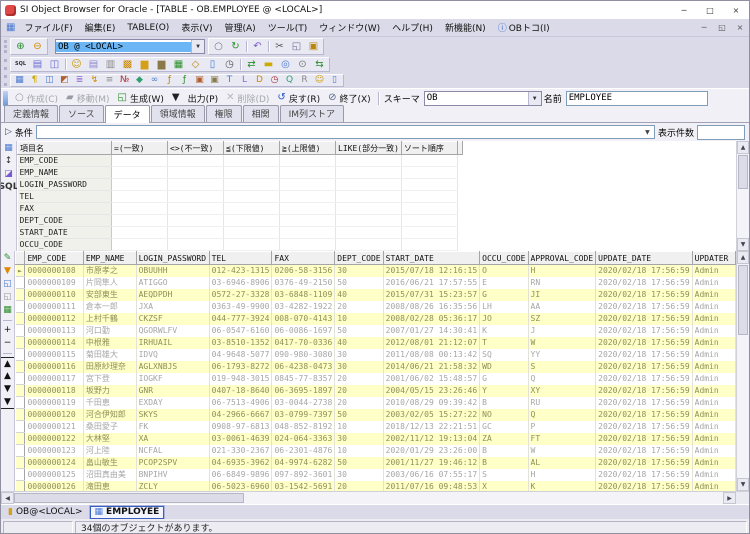 The width and height of the screenshot is (750, 534). Describe the element at coordinates (173, 354) in the screenshot. I see `data-cell: IDVQ` at that location.